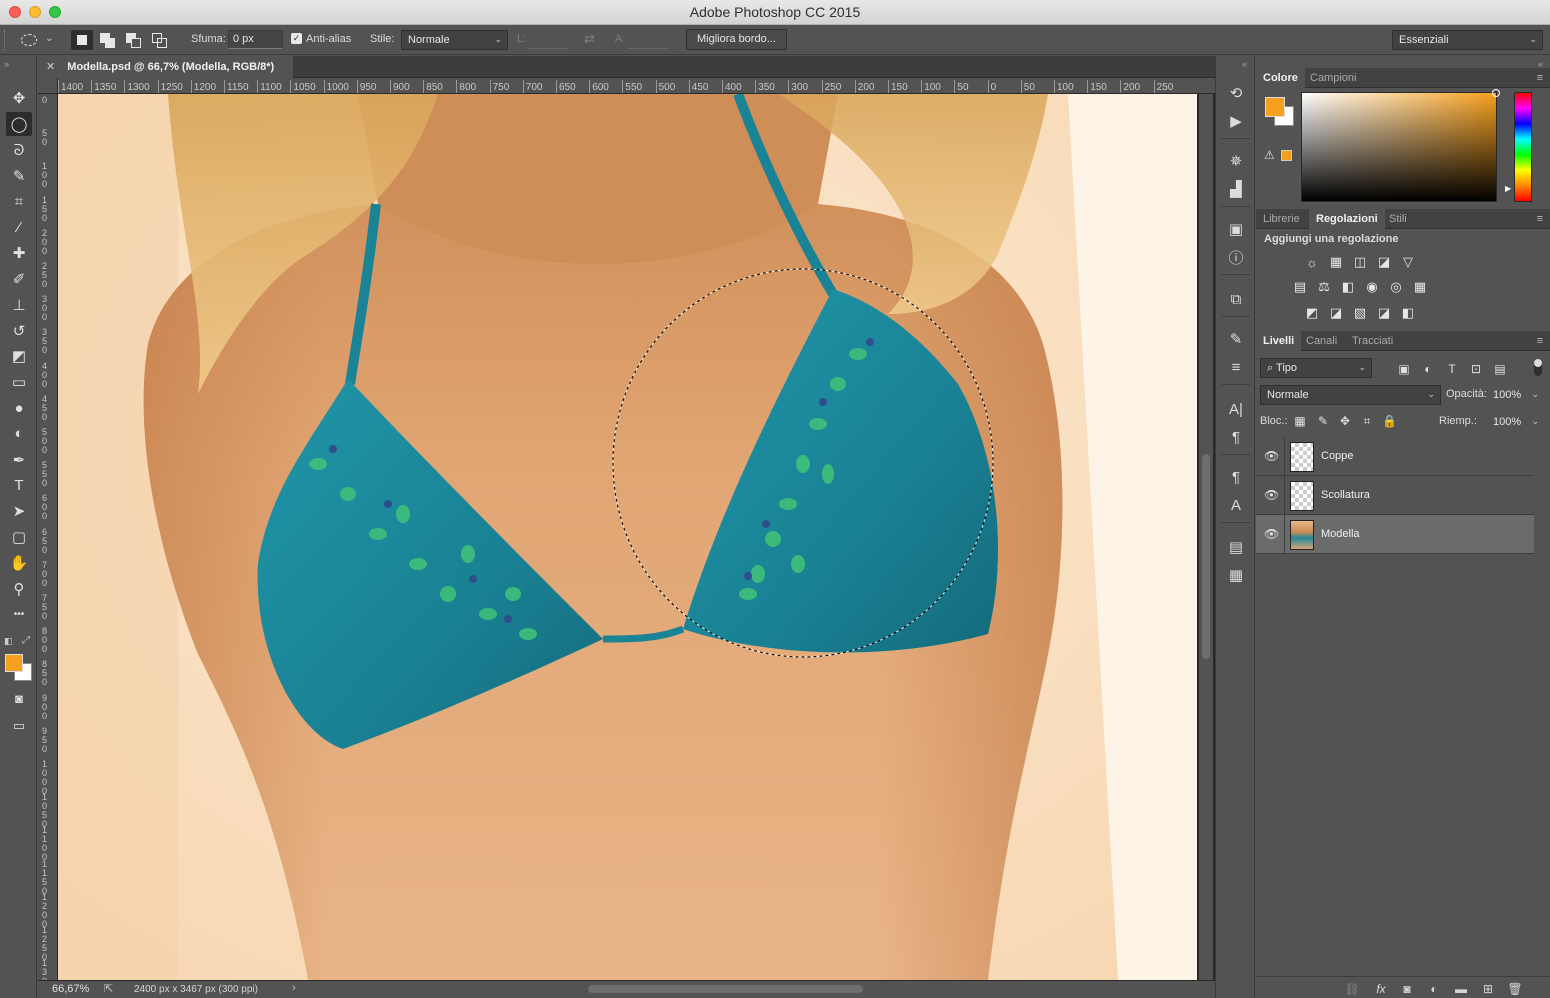 Image resolution: width=1550 pixels, height=998 pixels. What do you see at coordinates (1400, 145) in the screenshot?
I see `color-spectrum-field` at bounding box center [1400, 145].